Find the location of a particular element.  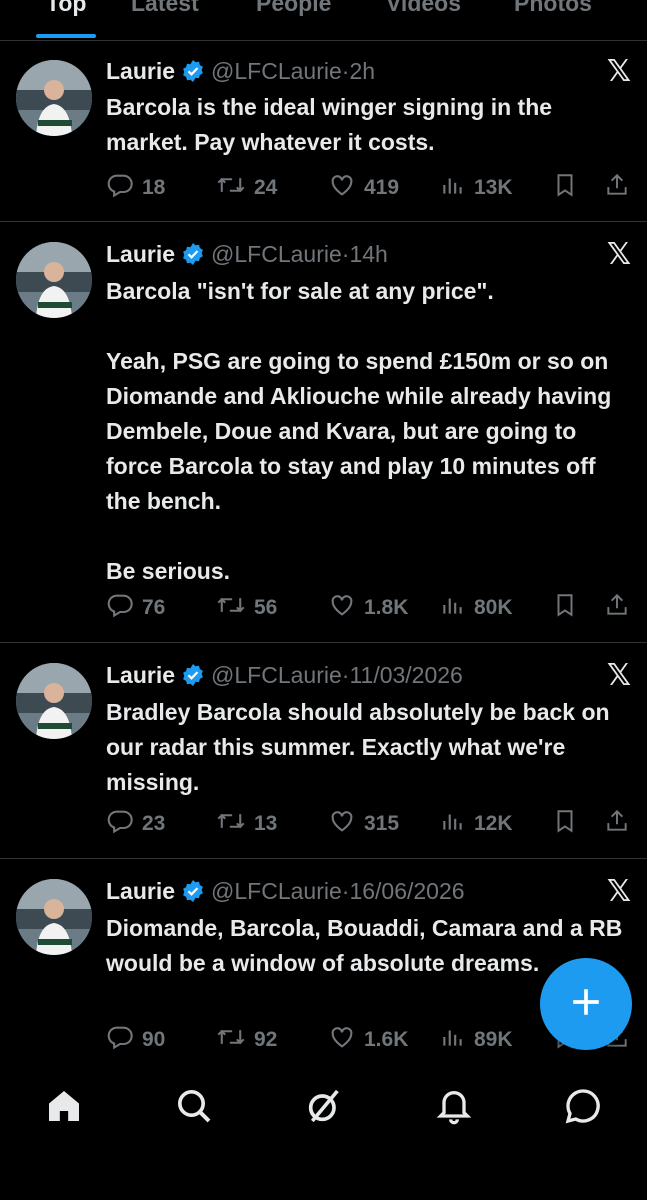

nav-grok is located at coordinates (324, 1108).